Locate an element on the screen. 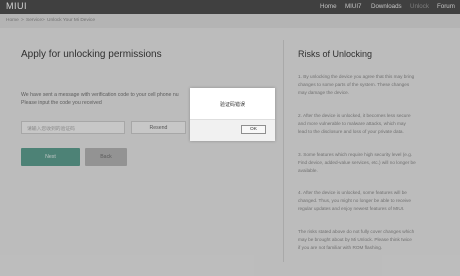 The image size is (460, 276). error-dialog: 验证码错误 OK is located at coordinates (232, 114).